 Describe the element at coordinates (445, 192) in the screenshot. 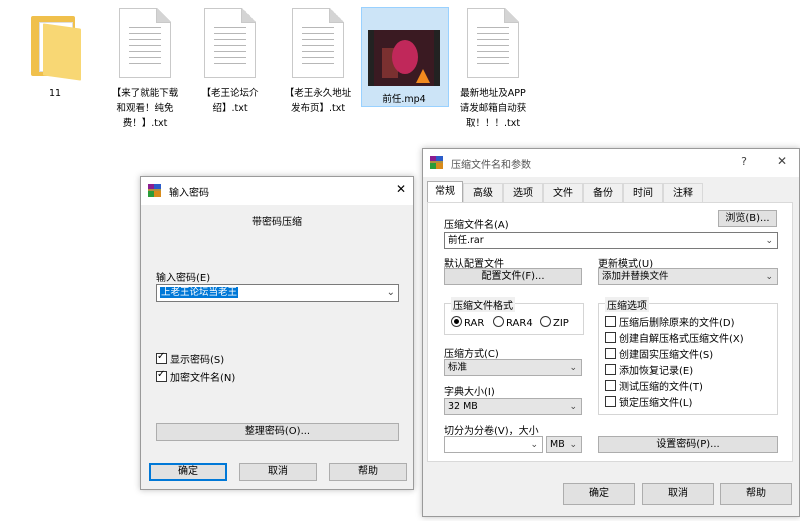

I see `tab-general: 常规` at that location.